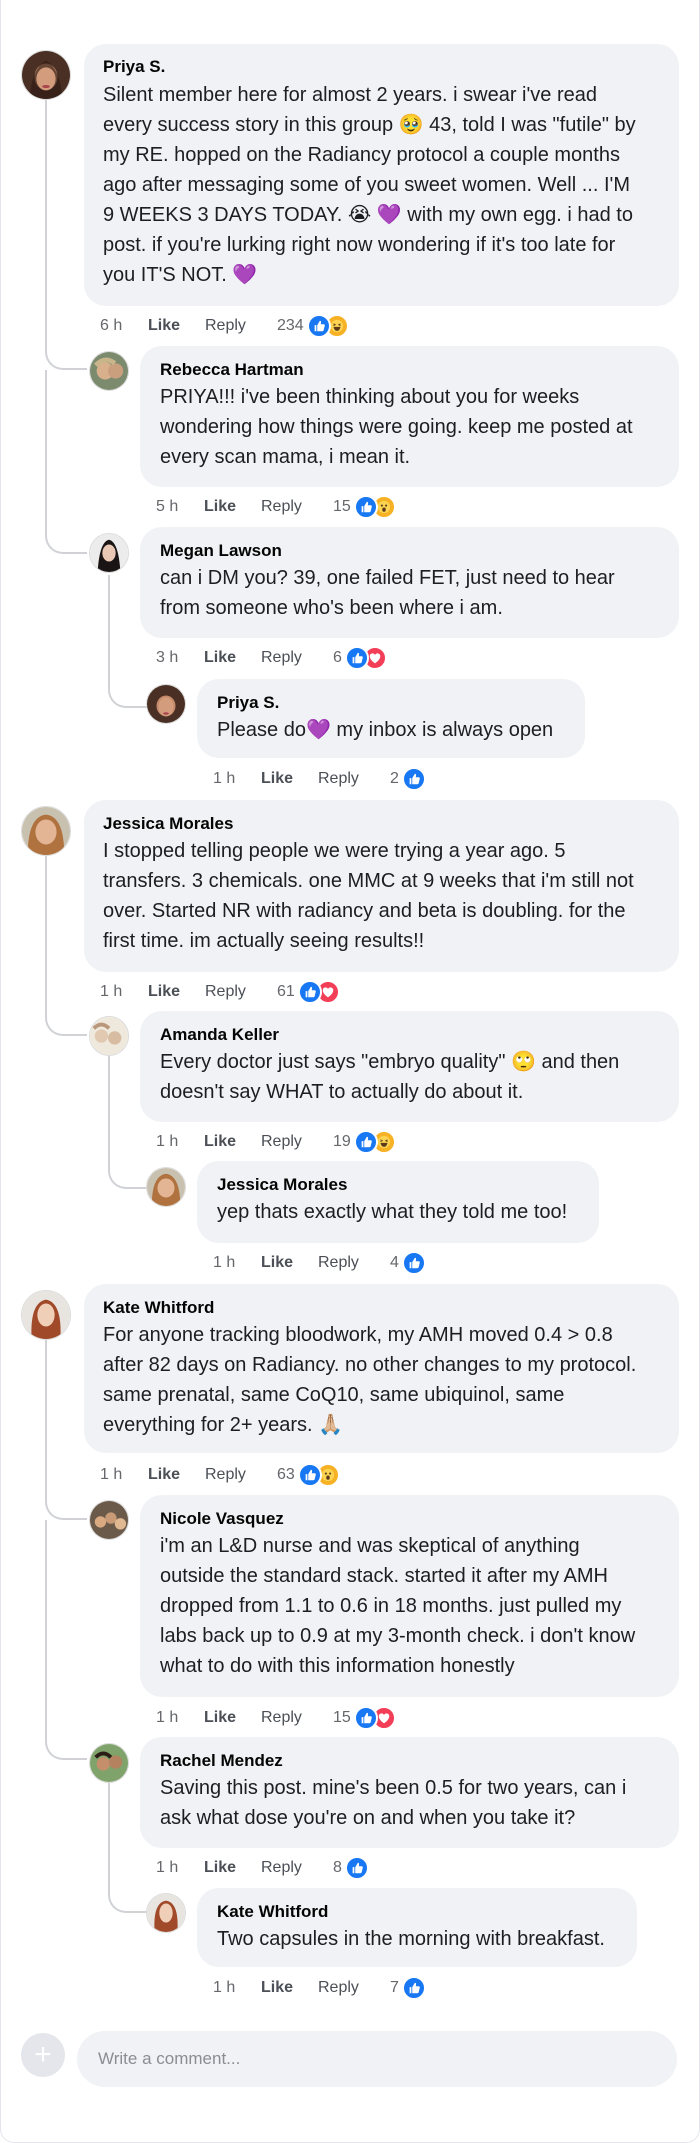  I want to click on comment-actions: 1 h Like Reply 7, so click(319, 1988).